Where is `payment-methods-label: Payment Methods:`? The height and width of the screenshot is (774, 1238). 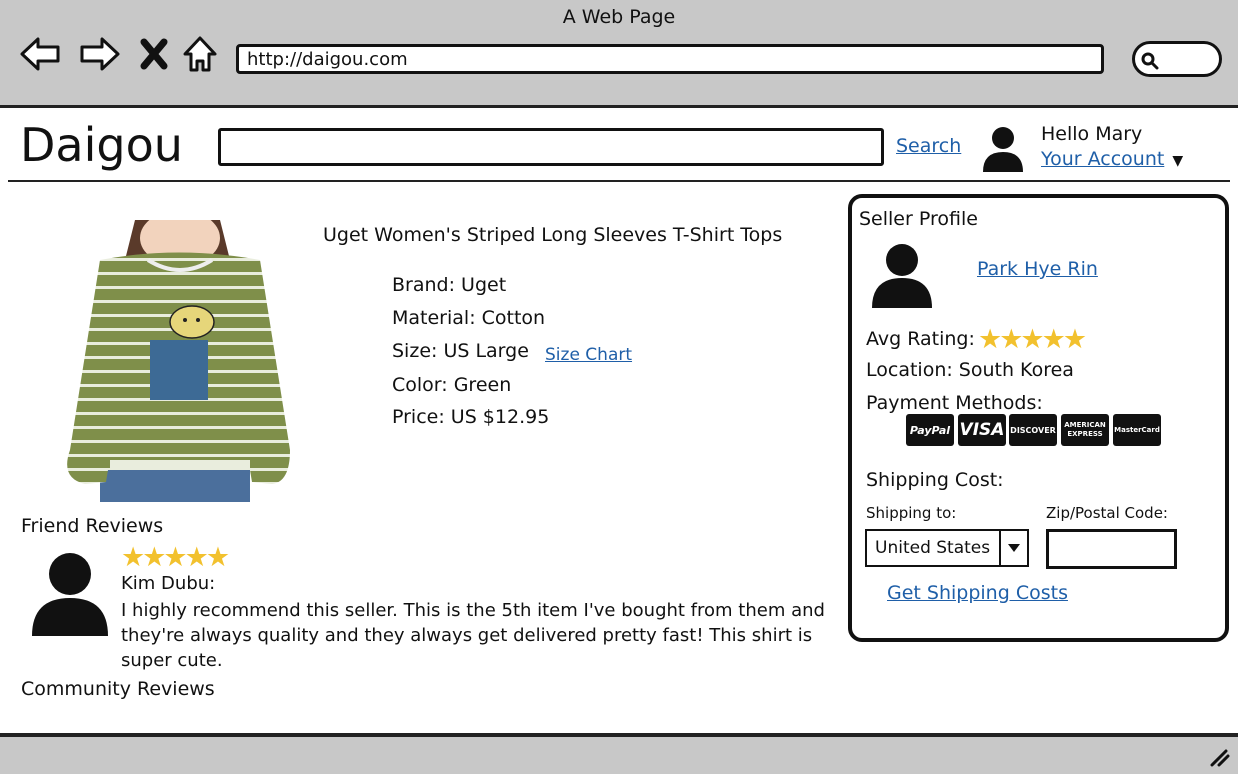
payment-methods-label: Payment Methods: is located at coordinates (954, 403).